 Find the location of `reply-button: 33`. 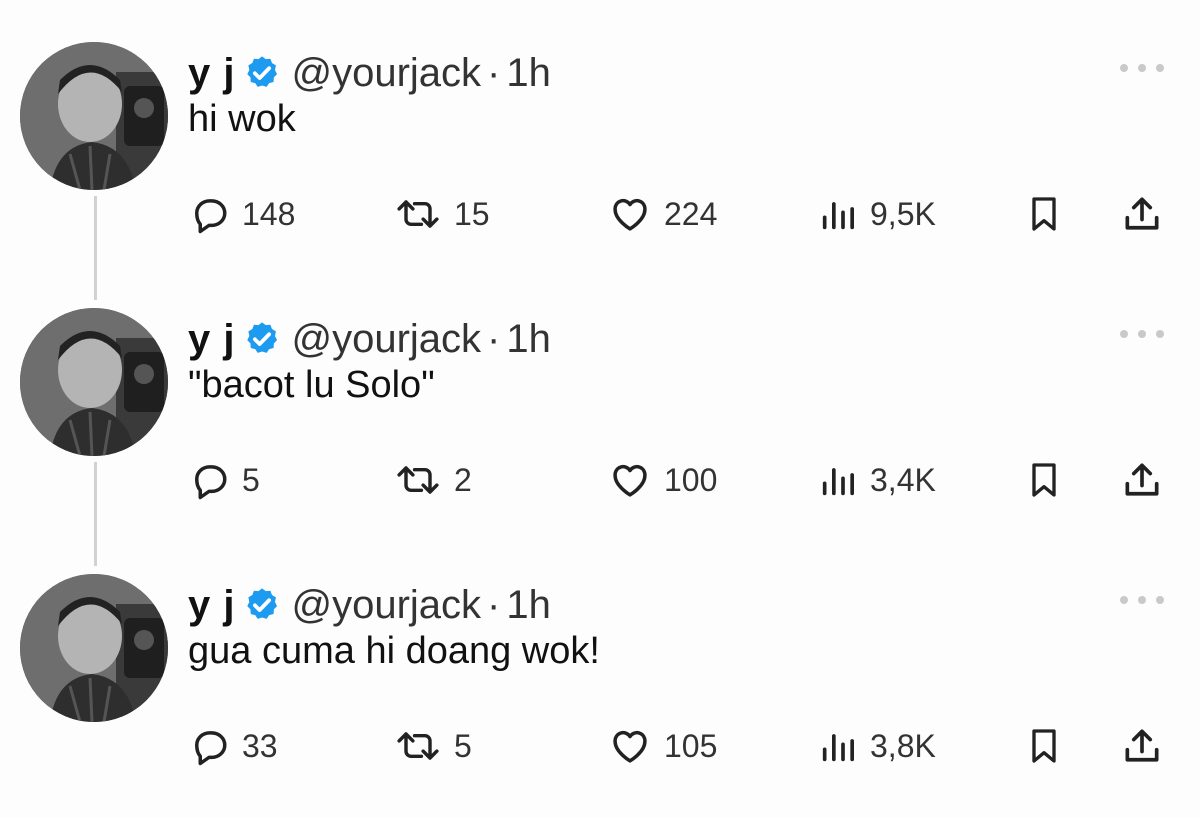

reply-button: 33 is located at coordinates (233, 746).